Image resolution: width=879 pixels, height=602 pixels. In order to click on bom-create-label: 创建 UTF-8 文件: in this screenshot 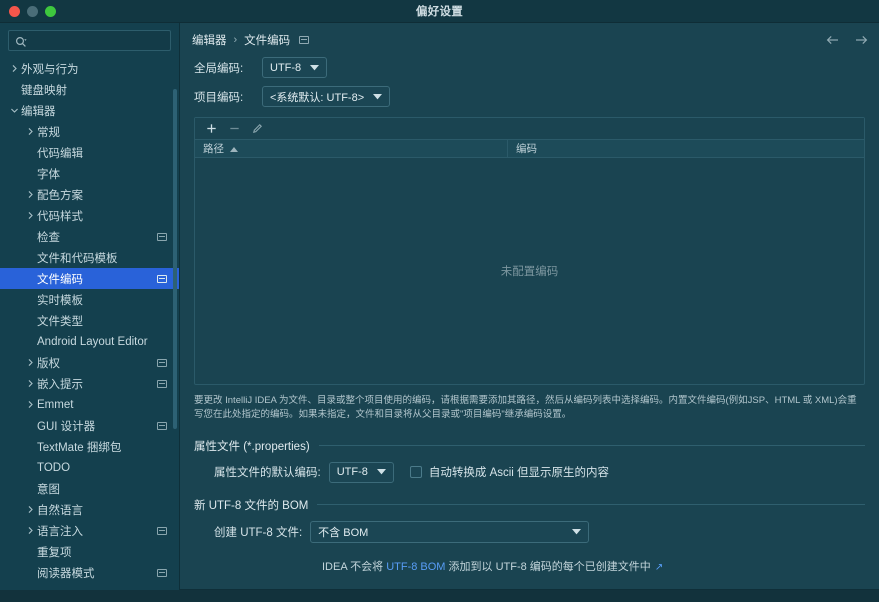, I will do `click(258, 532)`.